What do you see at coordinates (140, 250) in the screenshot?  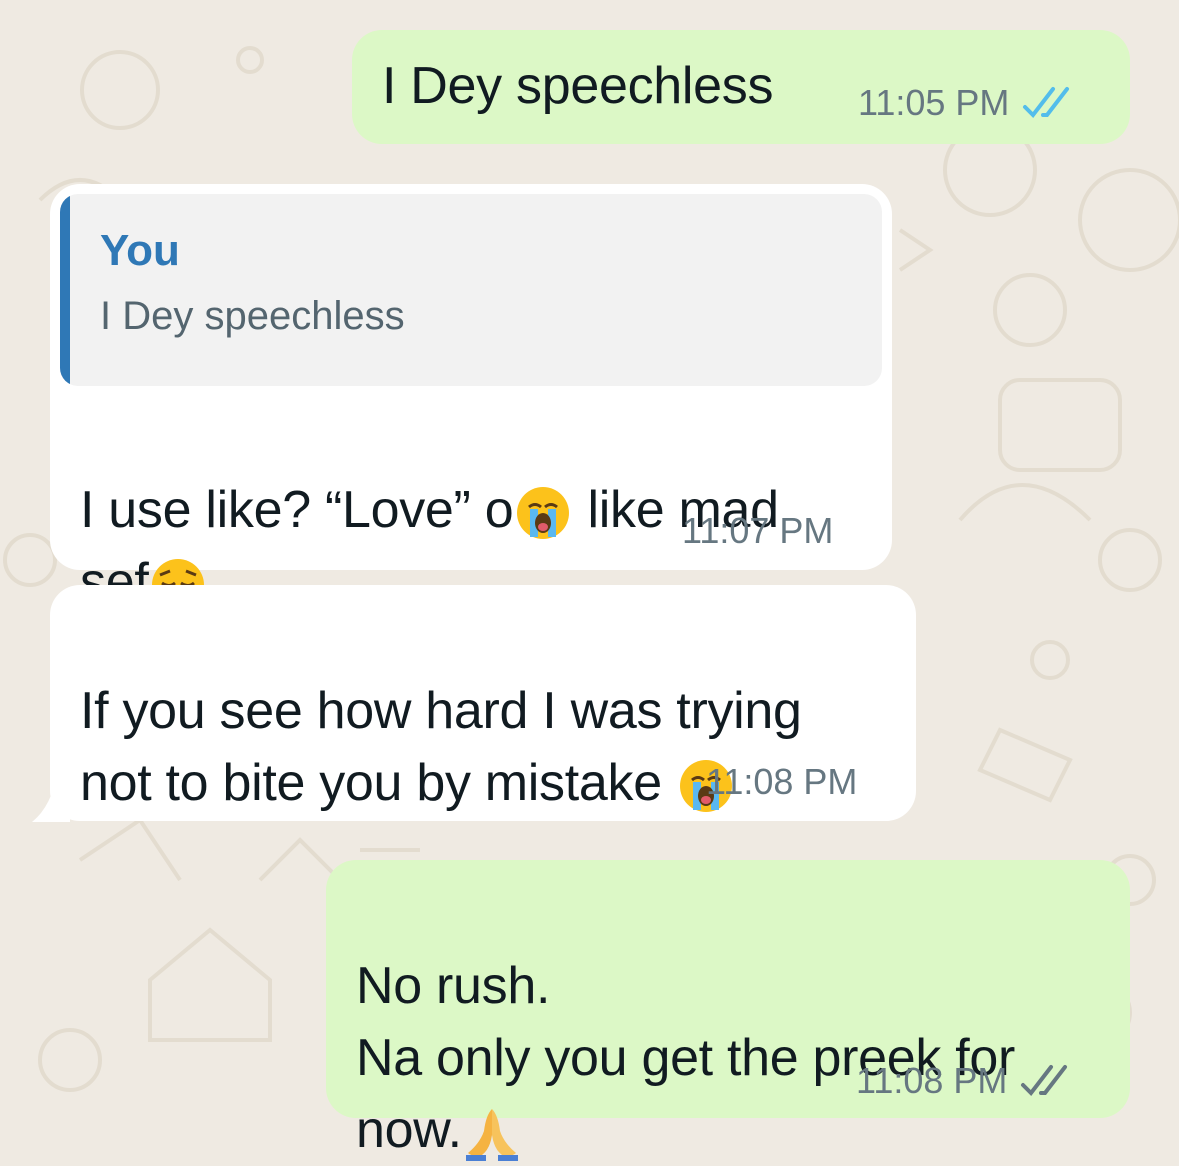 I see `reply-quote-author: You` at bounding box center [140, 250].